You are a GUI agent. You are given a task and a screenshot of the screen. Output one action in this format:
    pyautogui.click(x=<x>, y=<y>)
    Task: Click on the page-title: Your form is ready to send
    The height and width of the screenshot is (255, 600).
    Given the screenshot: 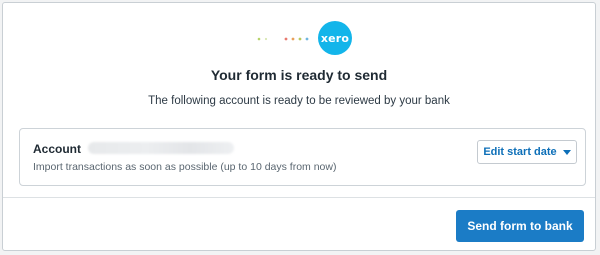 What is the action you would take?
    pyautogui.click(x=299, y=75)
    